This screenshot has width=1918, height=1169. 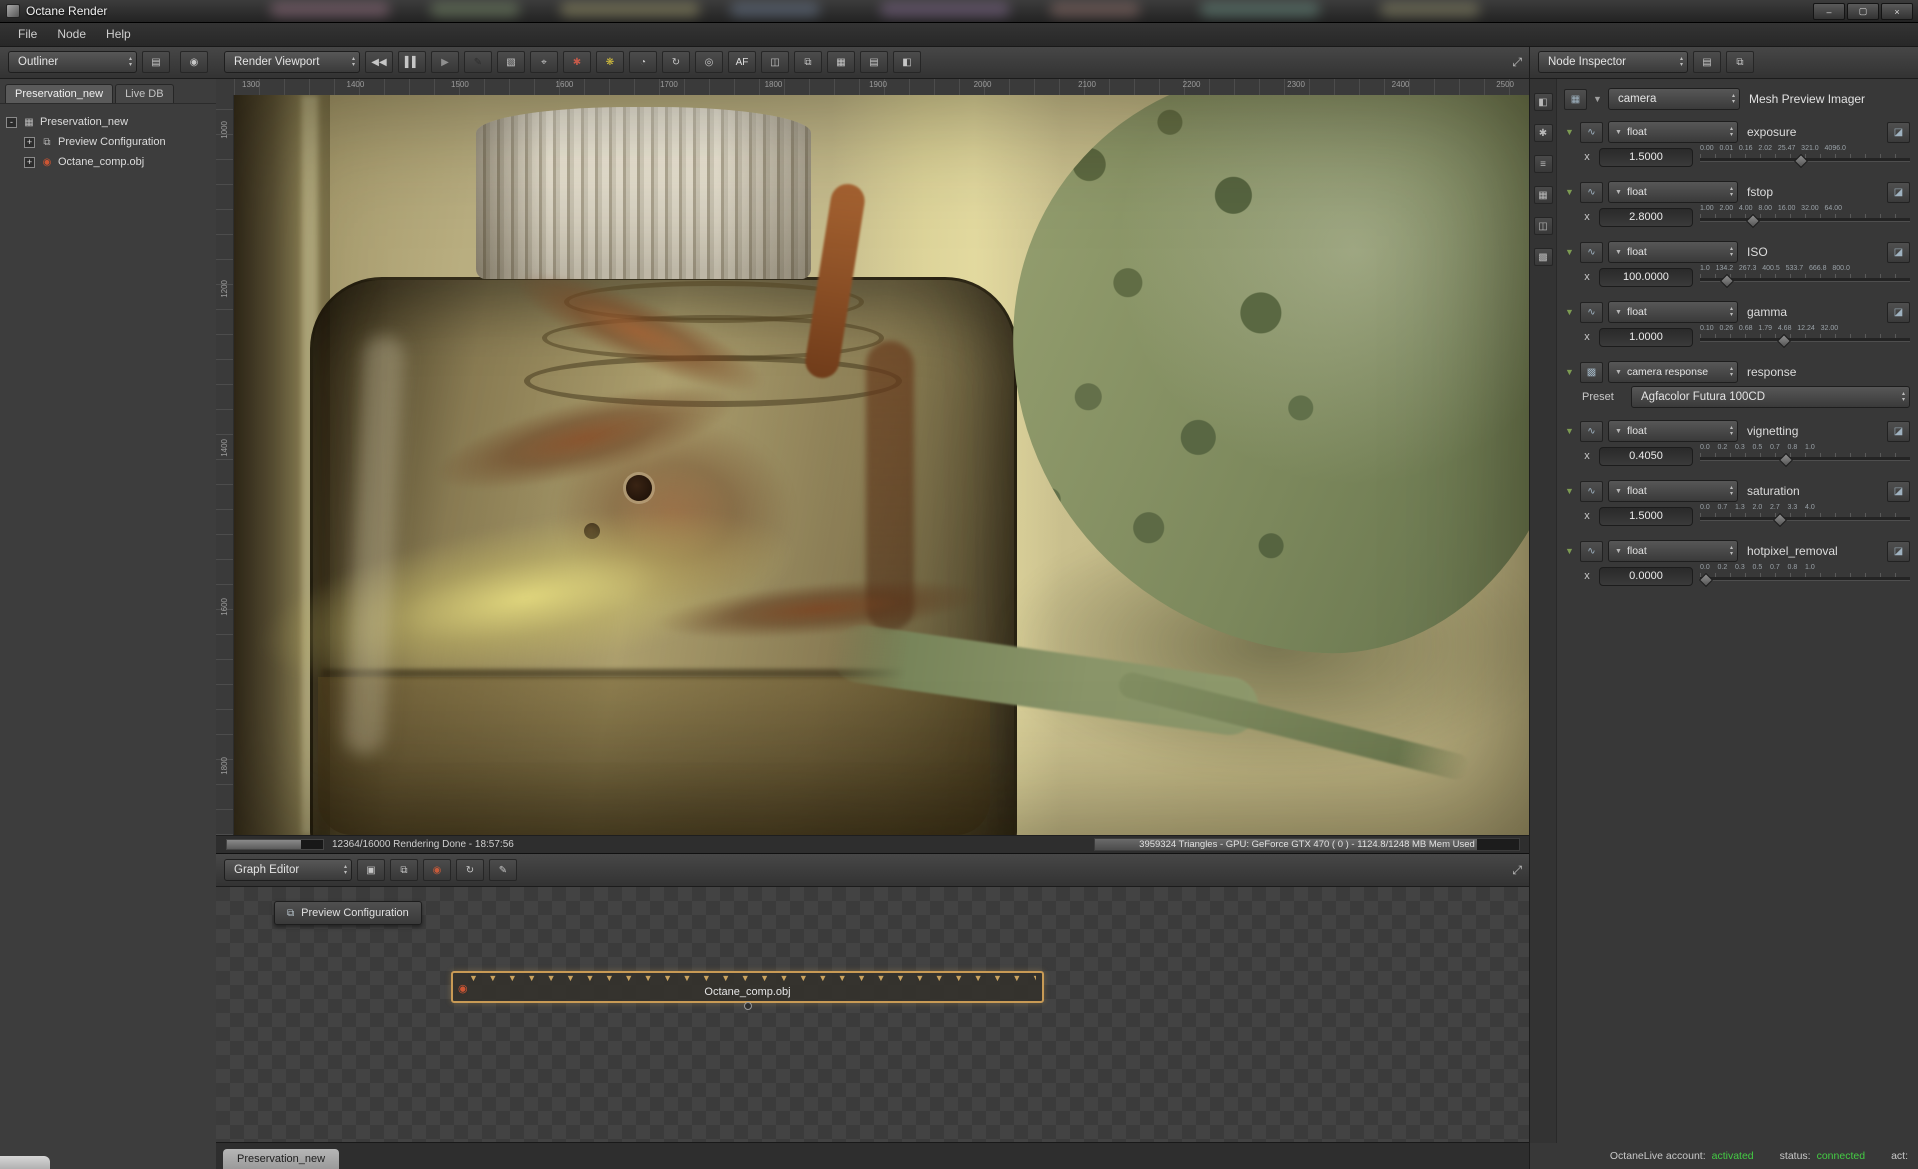 I want to click on saturation-slider: 0.0 0.7 1.3 2.0 2.7 3.3 4.0, so click(x=1805, y=516).